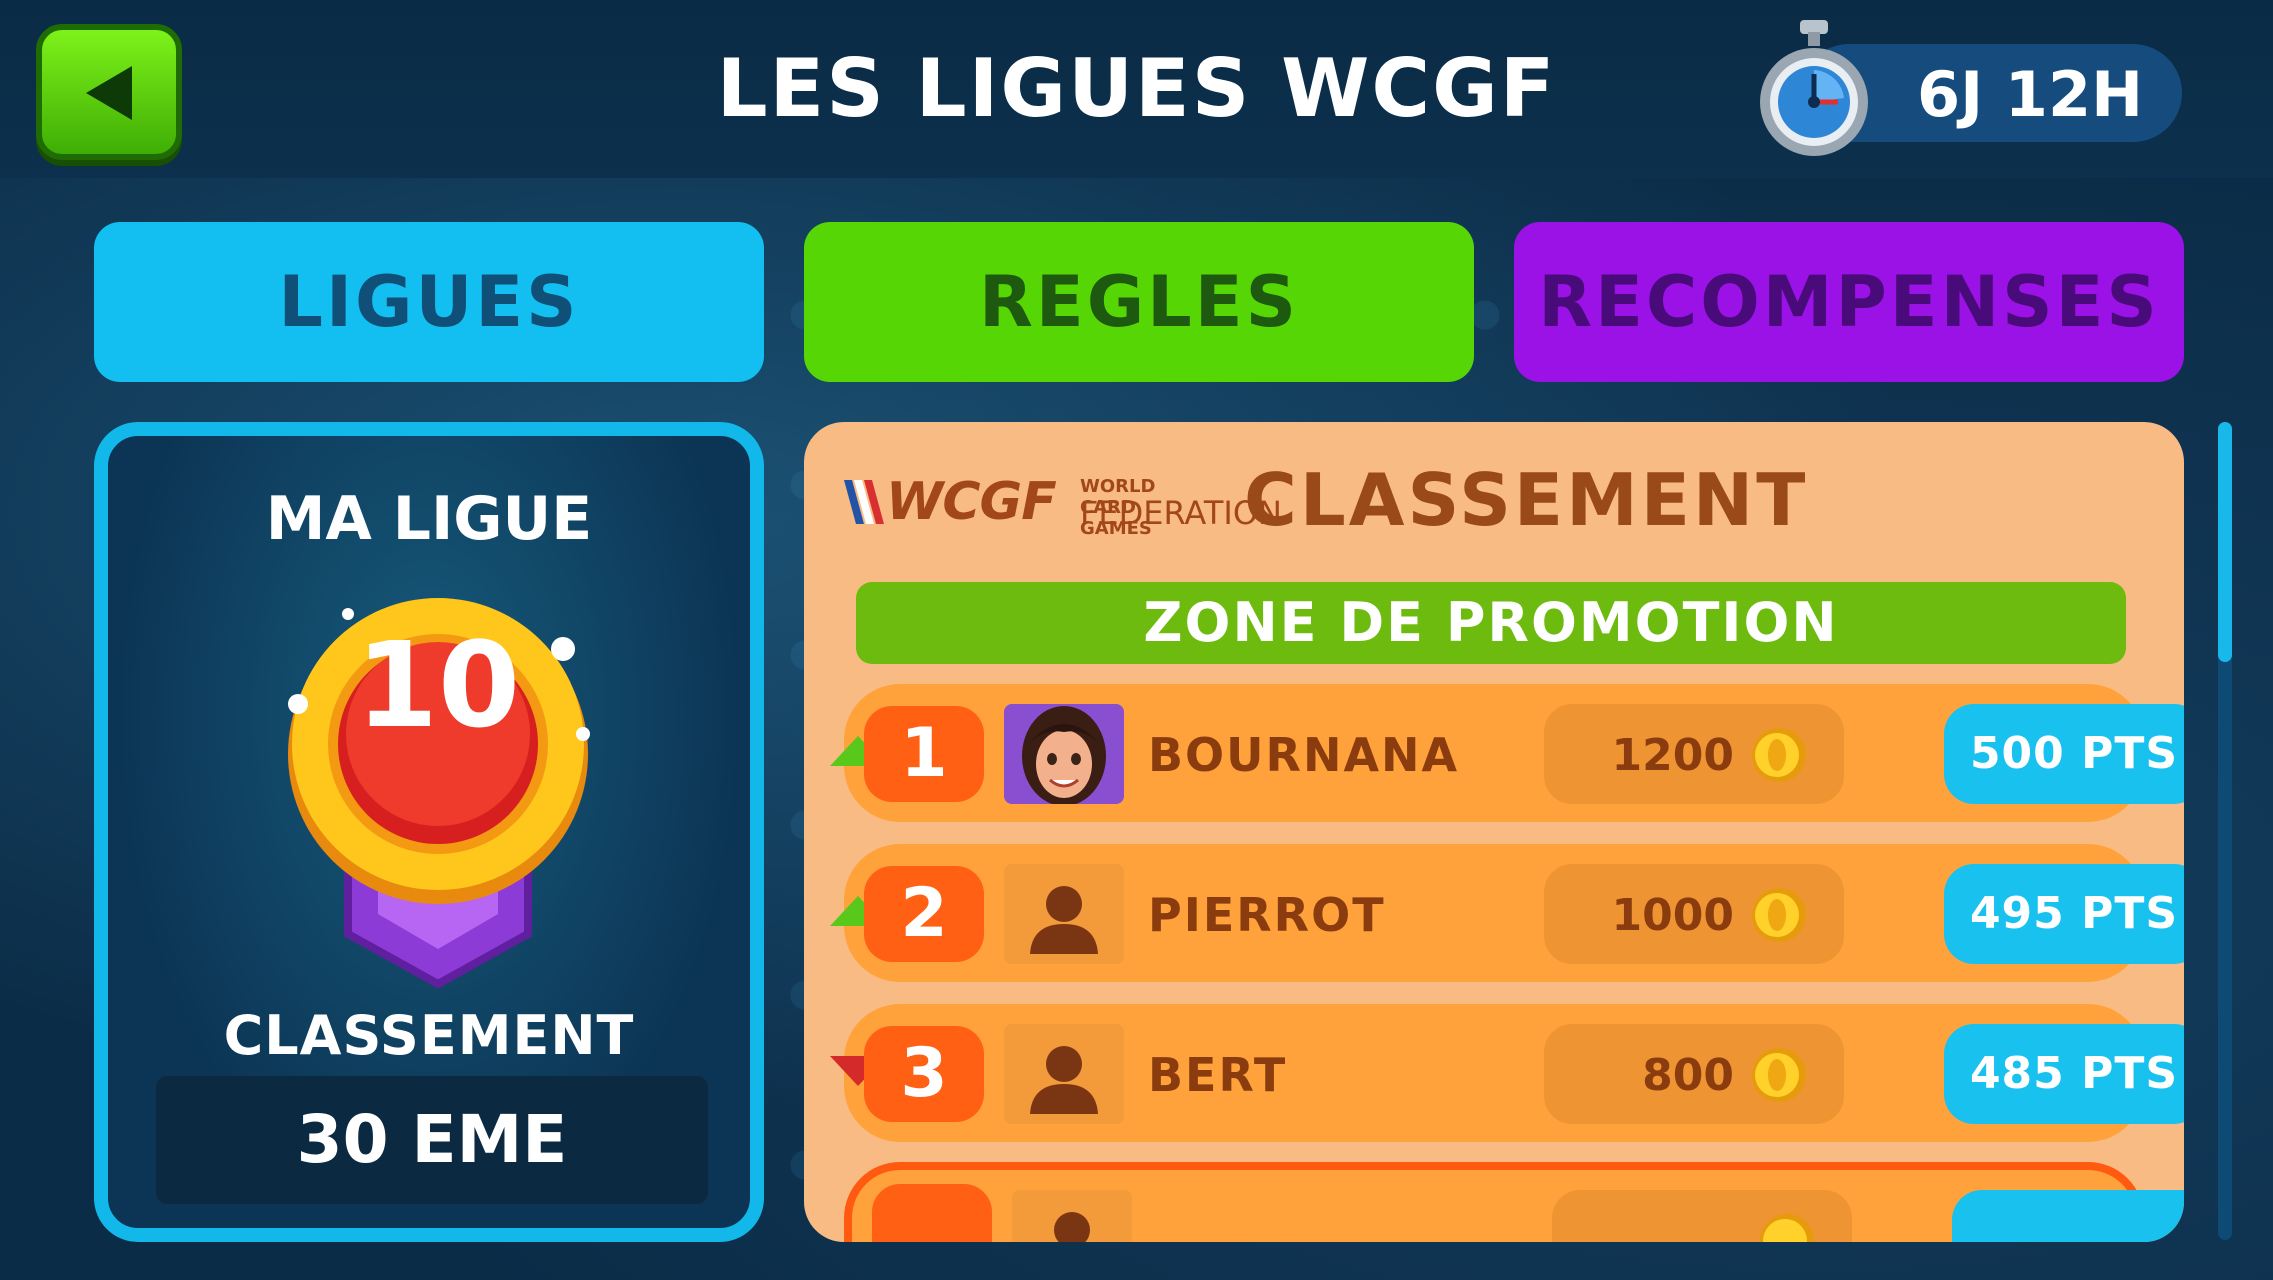 The image size is (2273, 1280). I want to click on stopwatch-icon, so click(1814, 88).